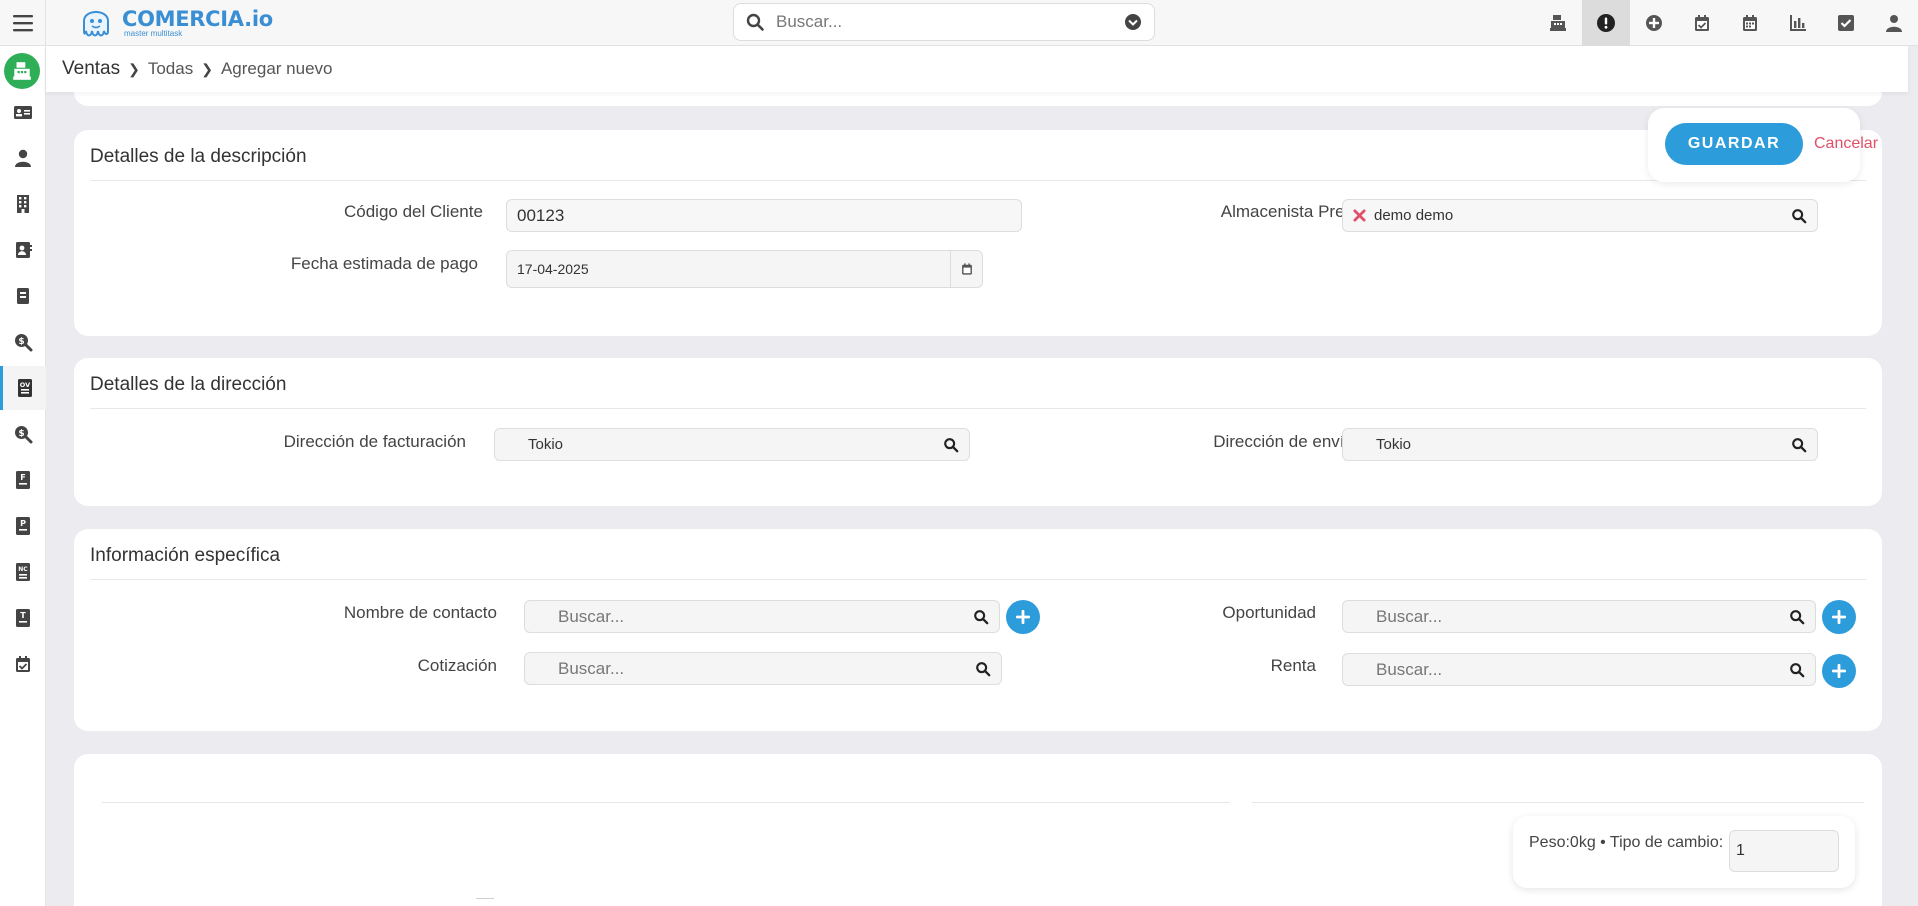  Describe the element at coordinates (728, 269) in the screenshot. I see `payment-date-input` at that location.